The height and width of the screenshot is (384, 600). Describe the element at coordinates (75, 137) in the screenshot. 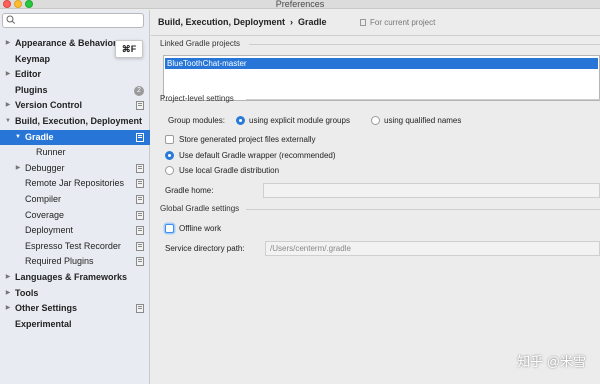

I see `sidebar-item: ▼ Gradle` at that location.